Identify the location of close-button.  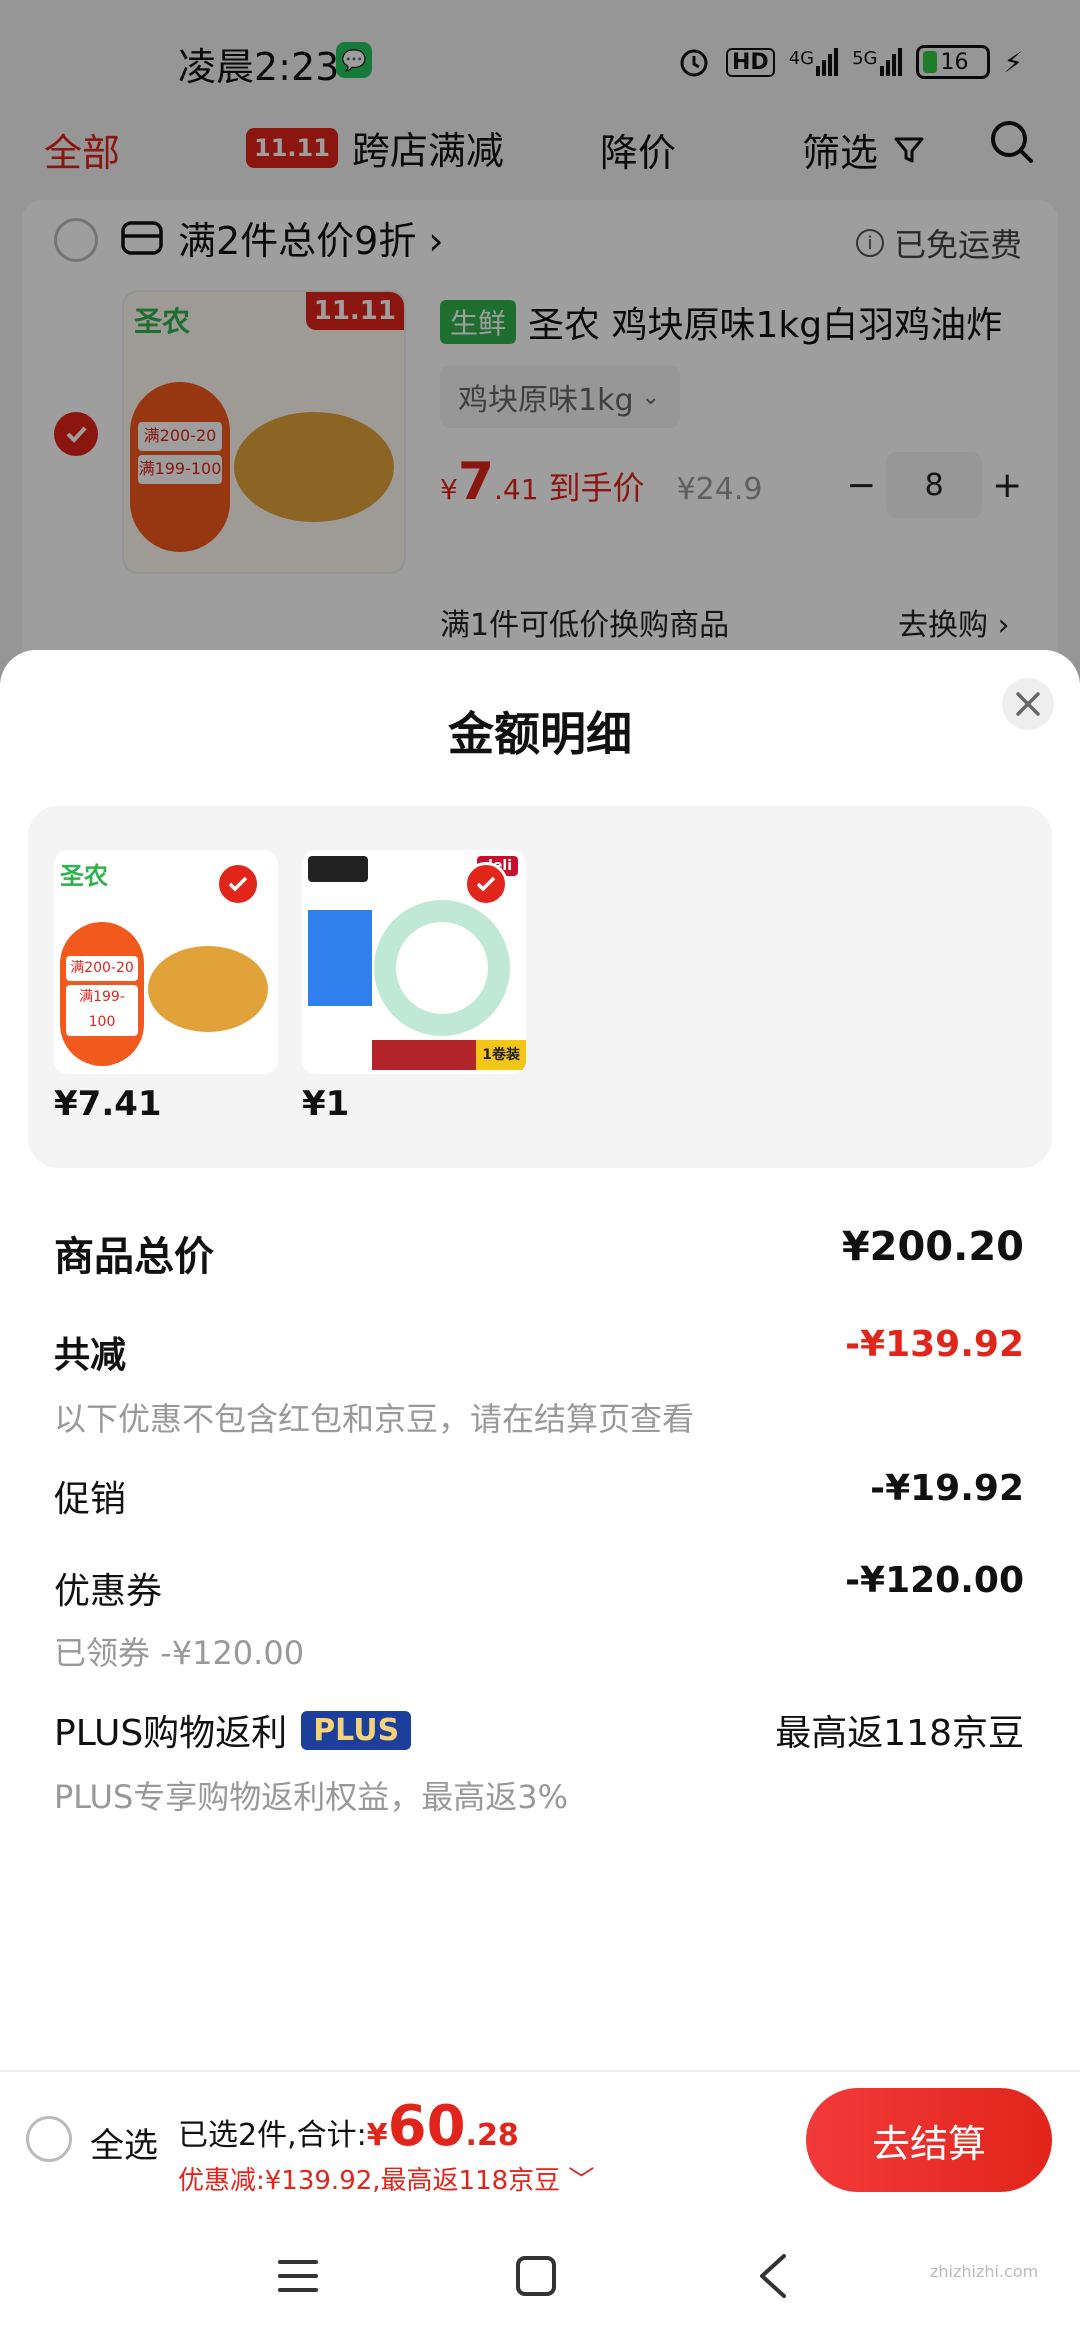
(1028, 704).